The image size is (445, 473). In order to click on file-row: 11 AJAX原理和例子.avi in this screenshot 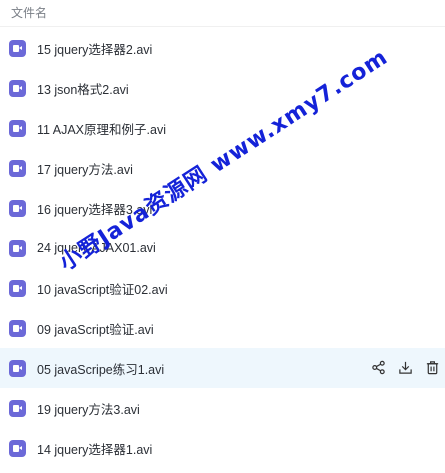, I will do `click(222, 128)`.